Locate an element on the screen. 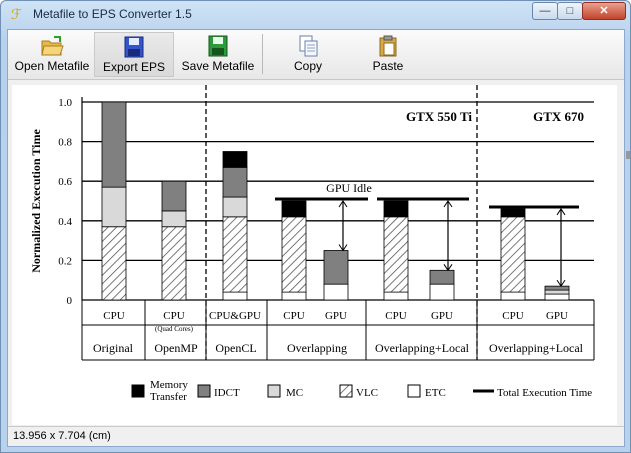 The image size is (631, 453). legend-label-mc: MC is located at coordinates (294, 393).